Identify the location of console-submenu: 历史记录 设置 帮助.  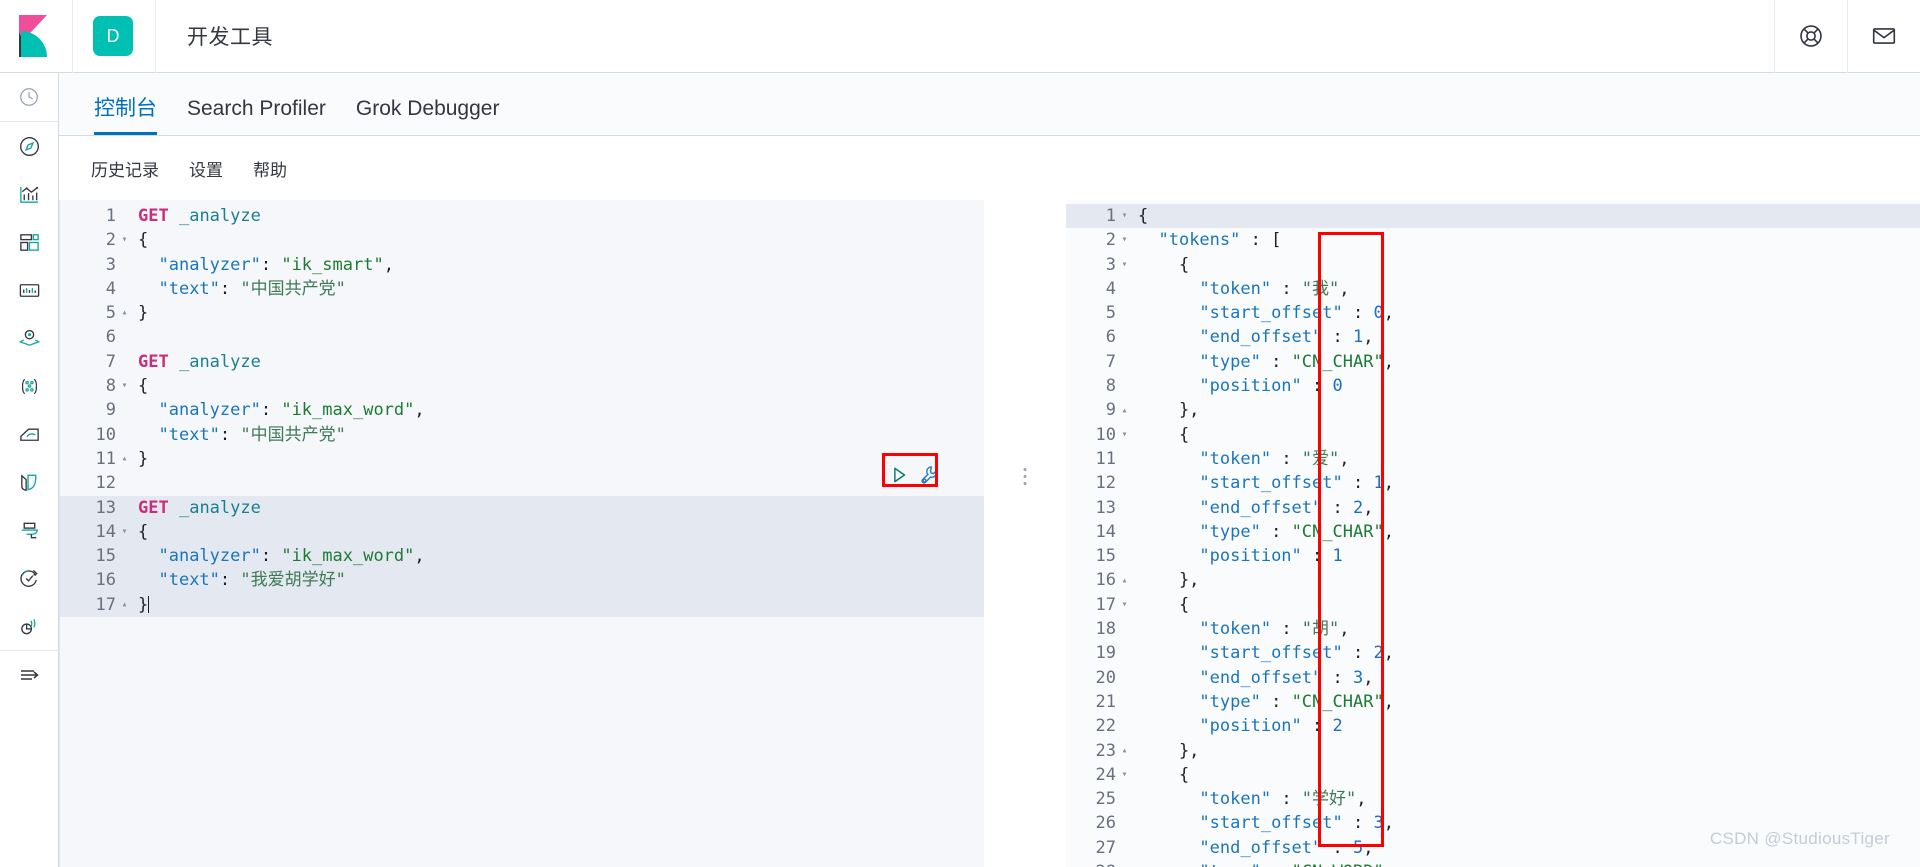
(989, 168).